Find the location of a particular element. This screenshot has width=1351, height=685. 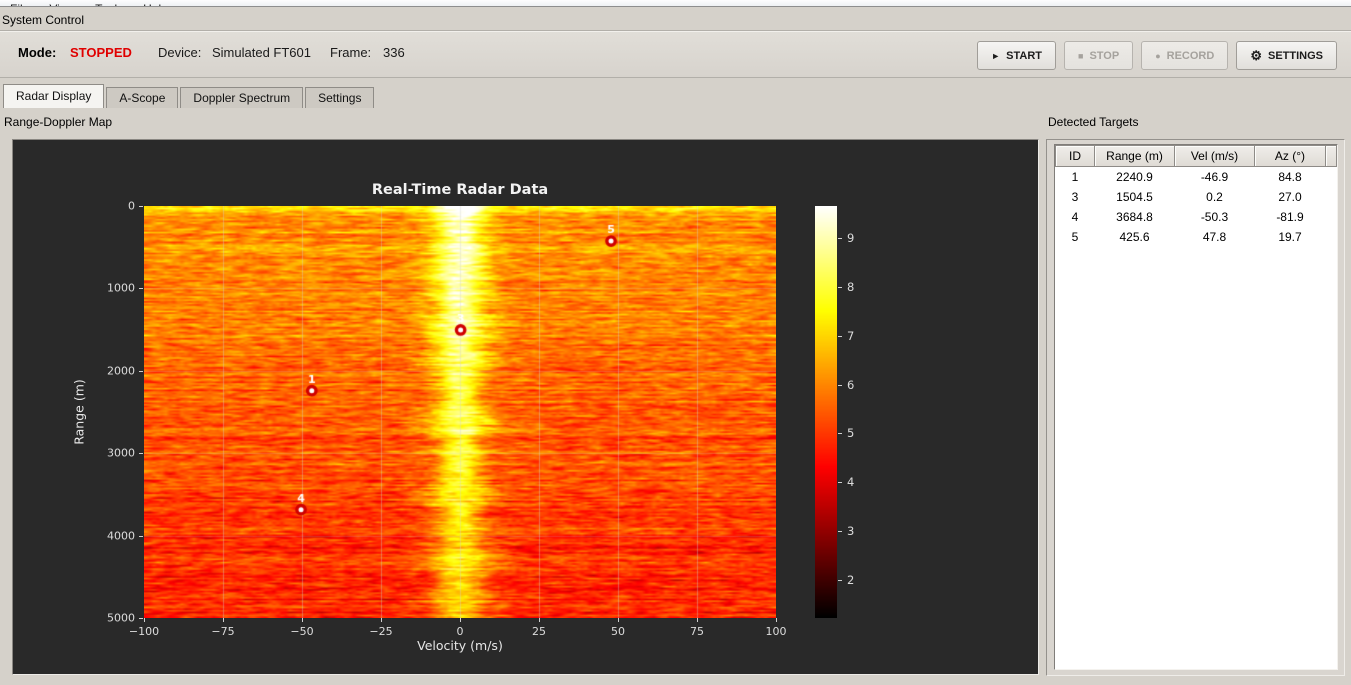

plot-title: Real-Time Radar Data is located at coordinates (460, 190).